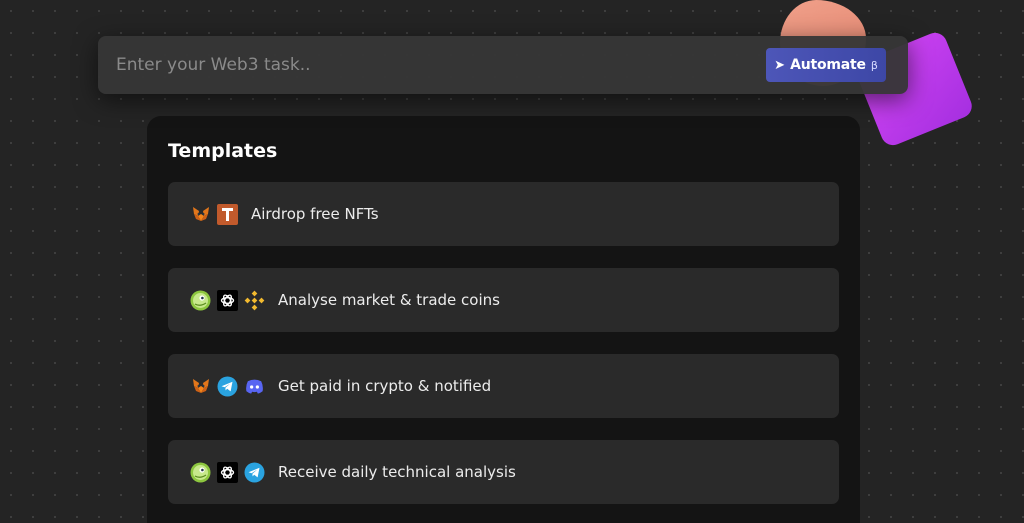 The image size is (1024, 523). What do you see at coordinates (227, 214) in the screenshot?
I see `t-app-icon` at bounding box center [227, 214].